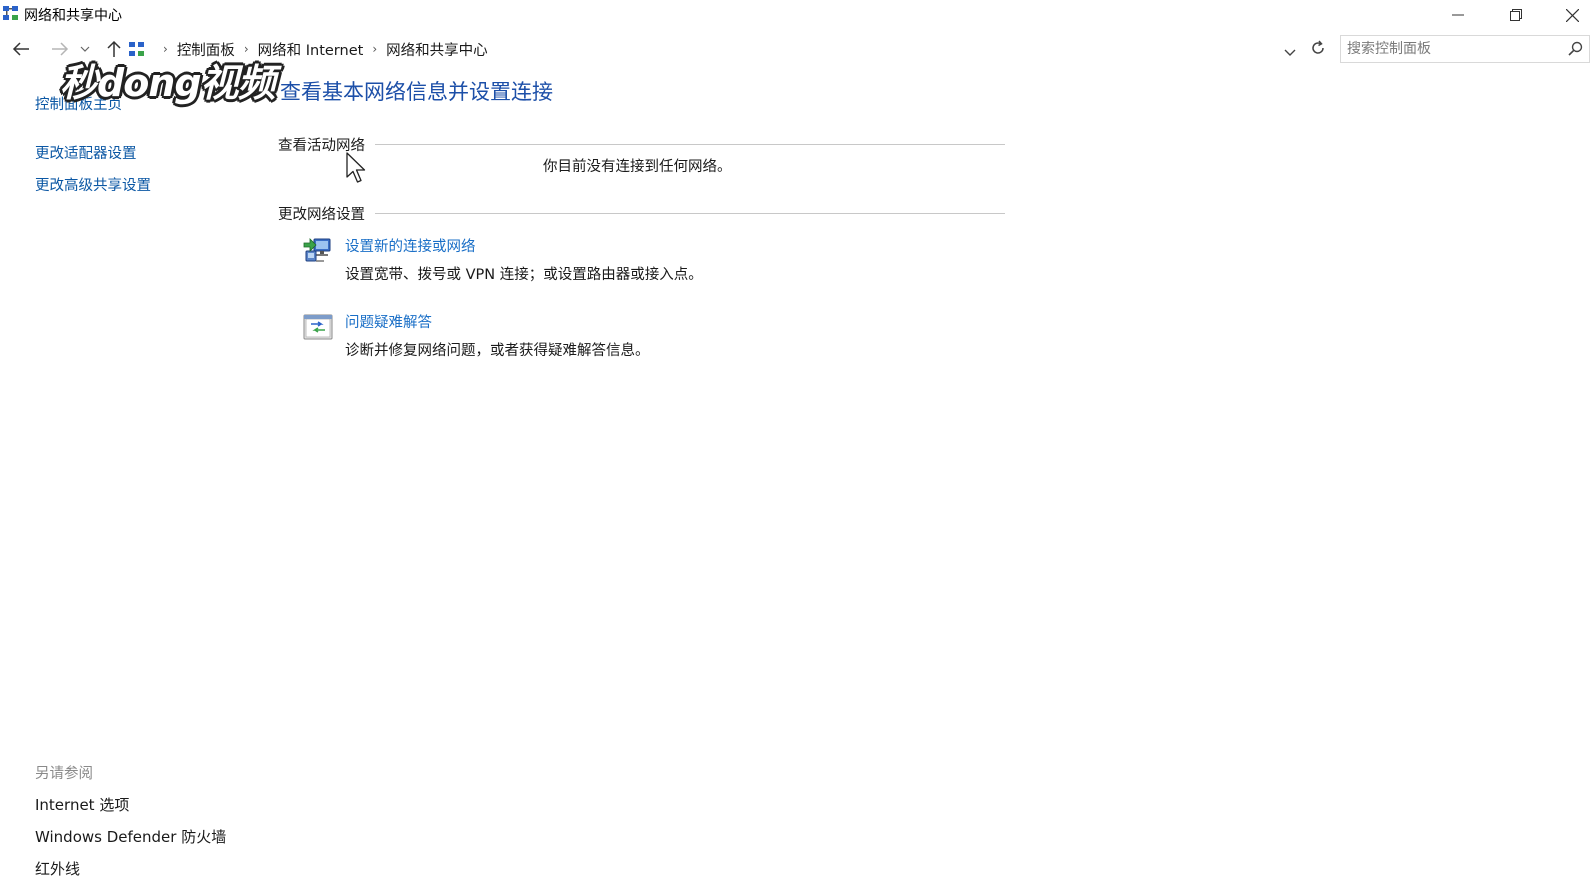 This screenshot has width=1595, height=895. Describe the element at coordinates (717, 49) in the screenshot. I see `address-box: › 控制面板 › 网络和 Internet › 网络和共享中心` at that location.